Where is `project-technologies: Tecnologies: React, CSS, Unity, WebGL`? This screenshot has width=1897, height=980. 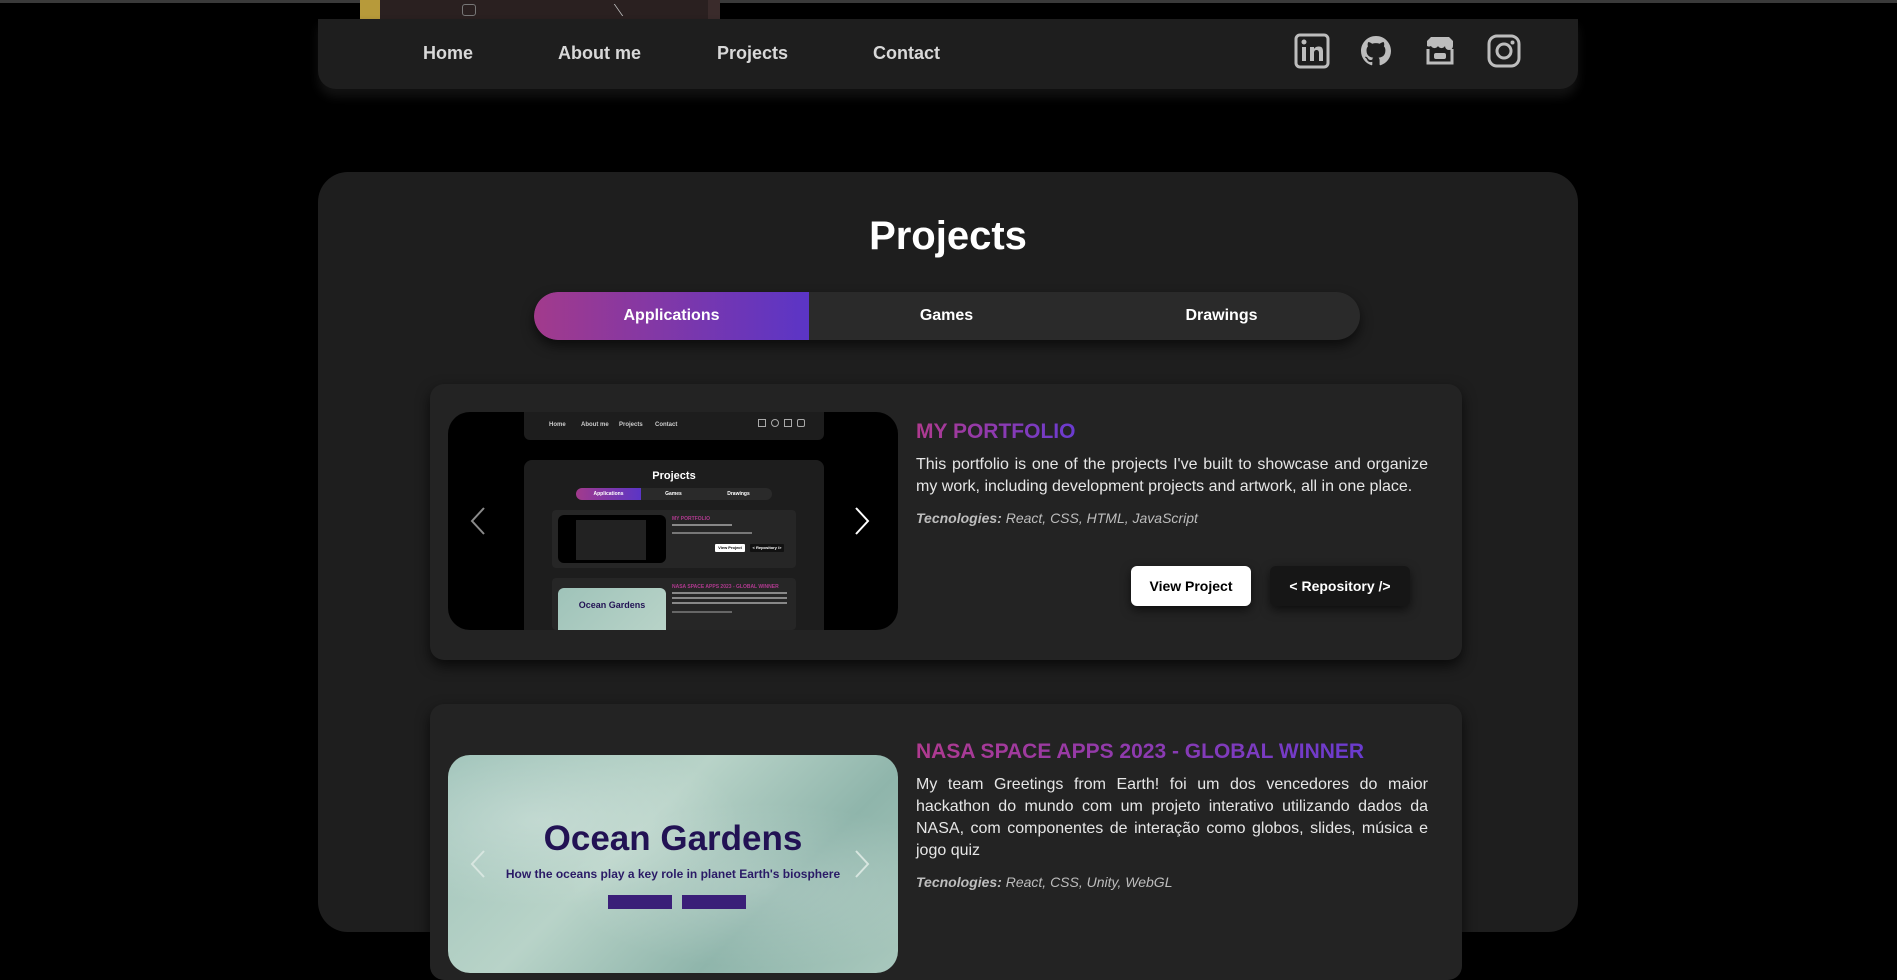
project-technologies: Tecnologies: React, CSS, Unity, WebGL is located at coordinates (1044, 882).